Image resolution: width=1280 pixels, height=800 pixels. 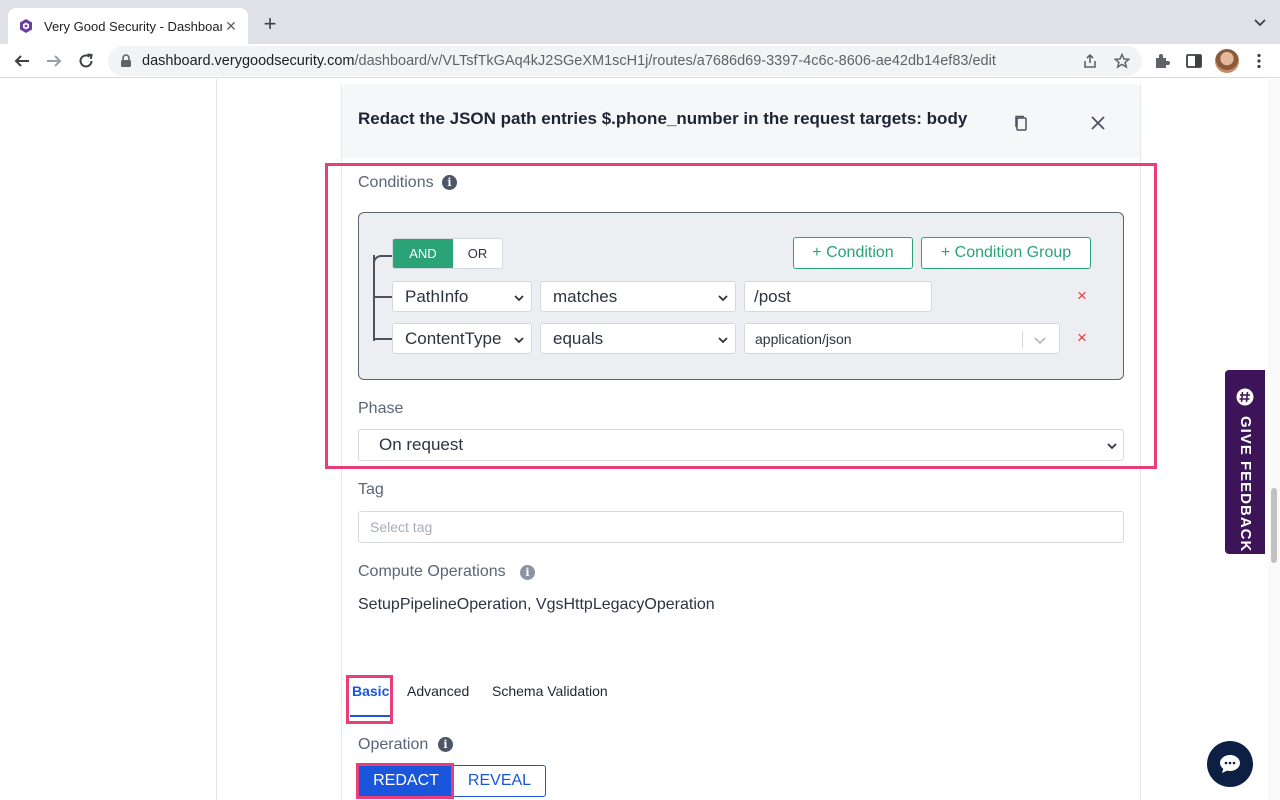 I want to click on and-toggle-button: AND, so click(x=423, y=253).